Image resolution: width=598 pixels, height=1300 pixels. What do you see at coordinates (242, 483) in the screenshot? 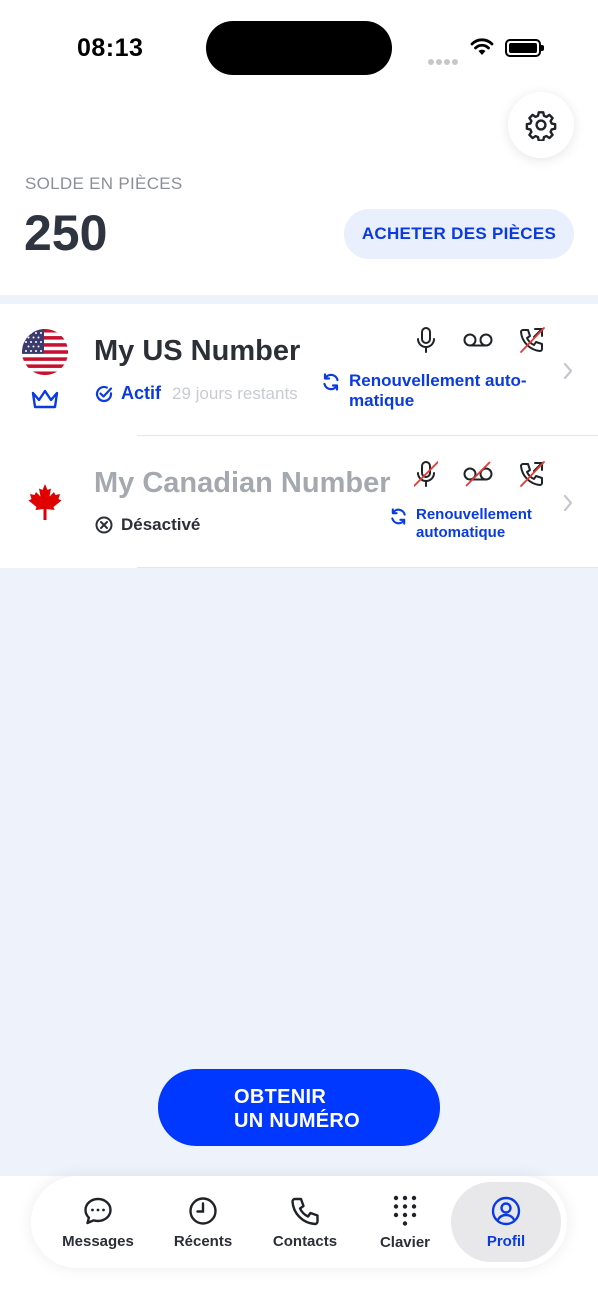
I see `number-name: My Canadian Number` at bounding box center [242, 483].